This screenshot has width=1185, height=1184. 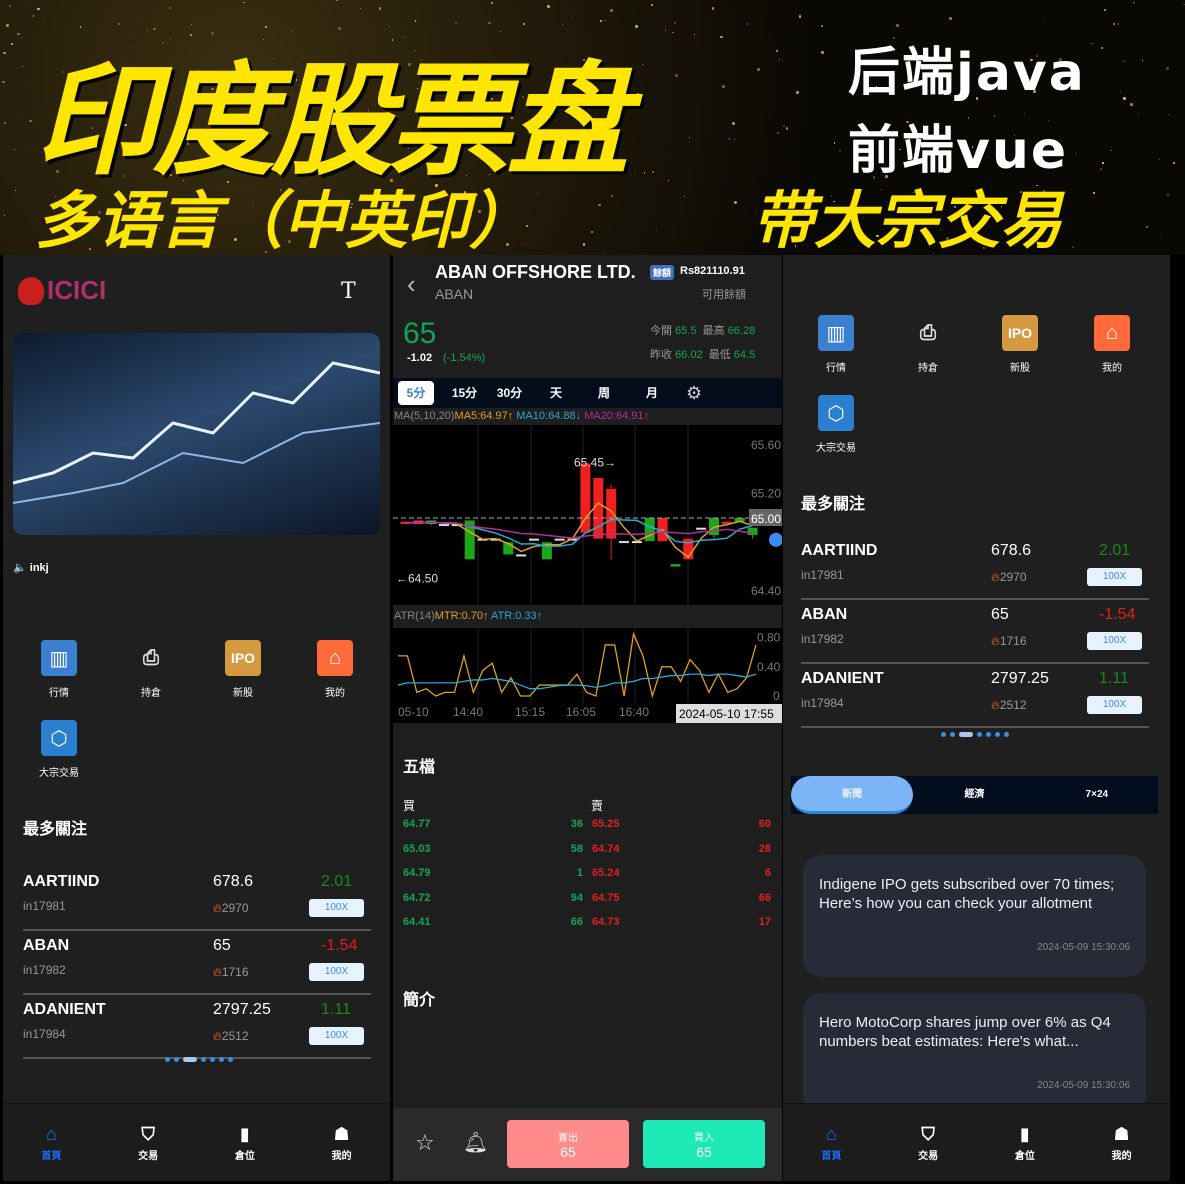 I want to click on sell-button: 賣出 65, so click(x=568, y=1144).